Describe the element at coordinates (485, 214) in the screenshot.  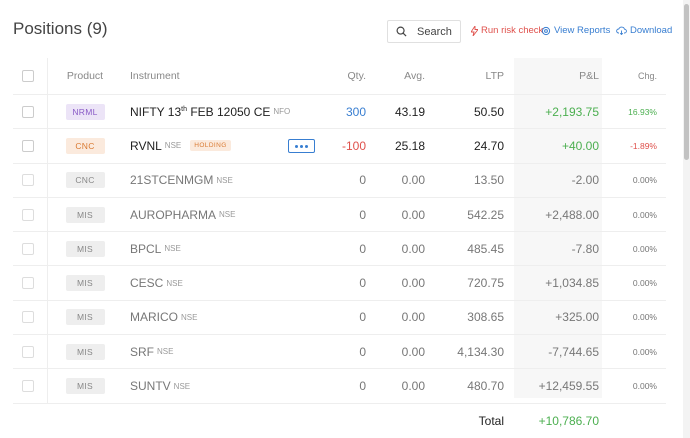
I see `ltp-value: 542.25` at that location.